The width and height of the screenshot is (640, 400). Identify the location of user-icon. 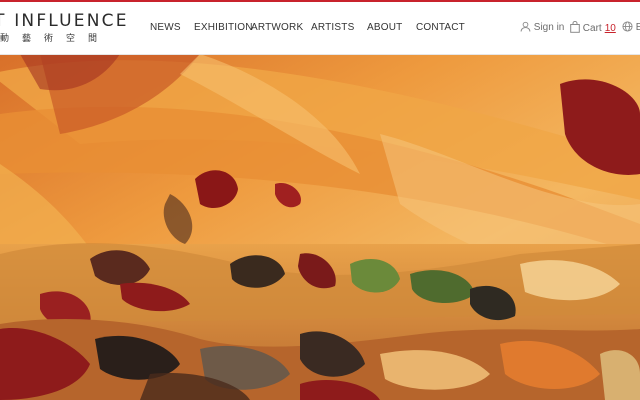
(527, 27).